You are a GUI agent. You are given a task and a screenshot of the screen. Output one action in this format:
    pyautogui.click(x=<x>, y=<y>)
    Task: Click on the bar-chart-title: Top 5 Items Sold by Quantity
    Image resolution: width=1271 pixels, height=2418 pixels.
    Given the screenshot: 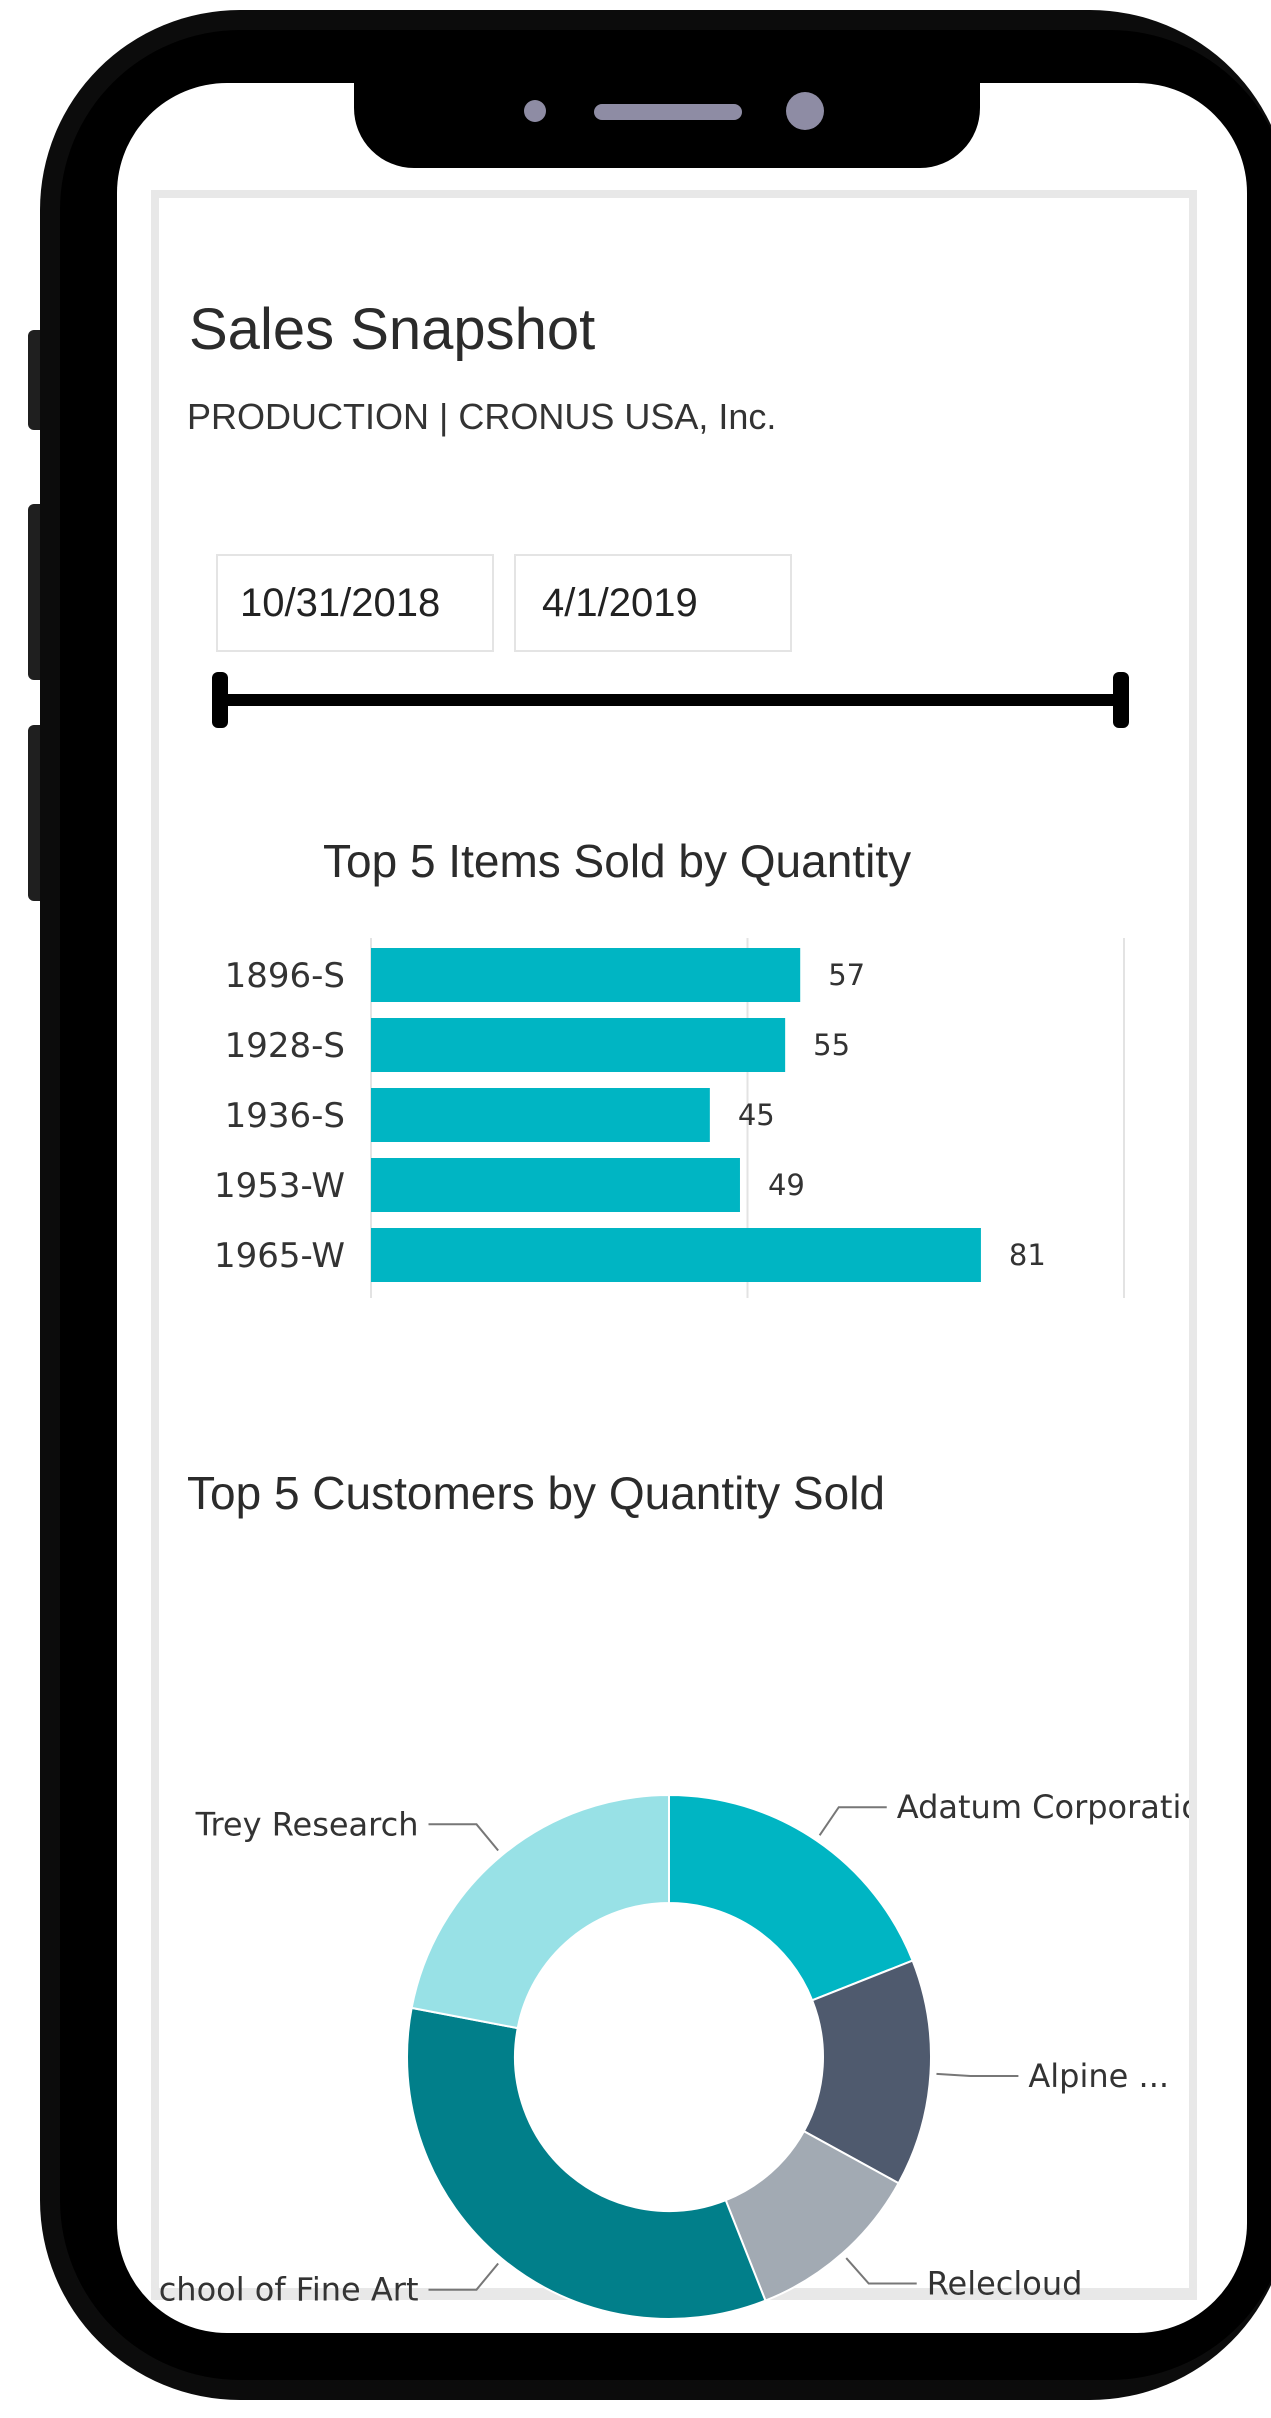 What is the action you would take?
    pyautogui.click(x=617, y=861)
    